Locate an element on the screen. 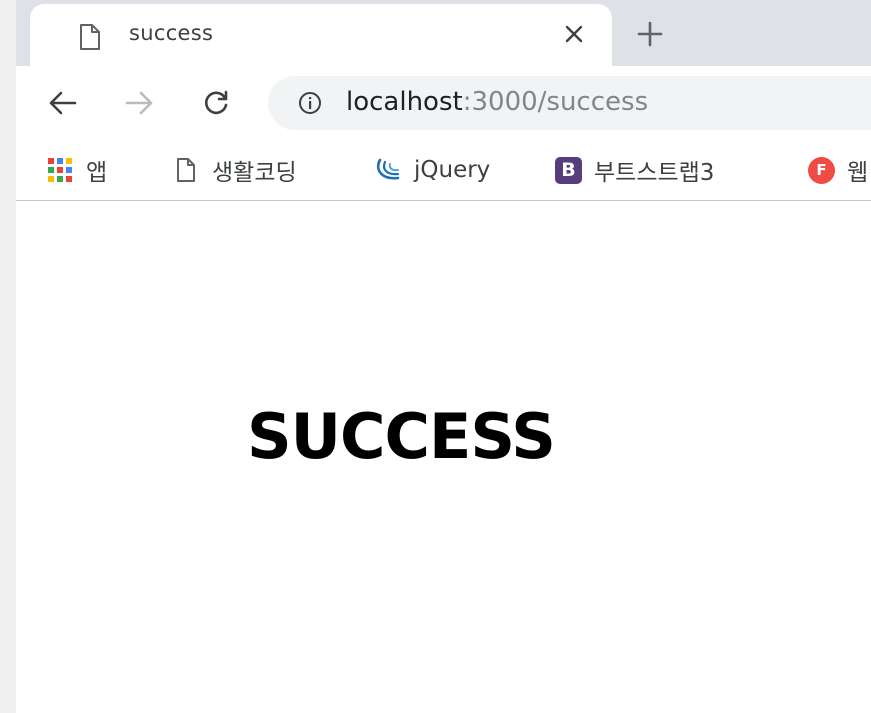 The image size is (871, 713). forward-button is located at coordinates (140, 103).